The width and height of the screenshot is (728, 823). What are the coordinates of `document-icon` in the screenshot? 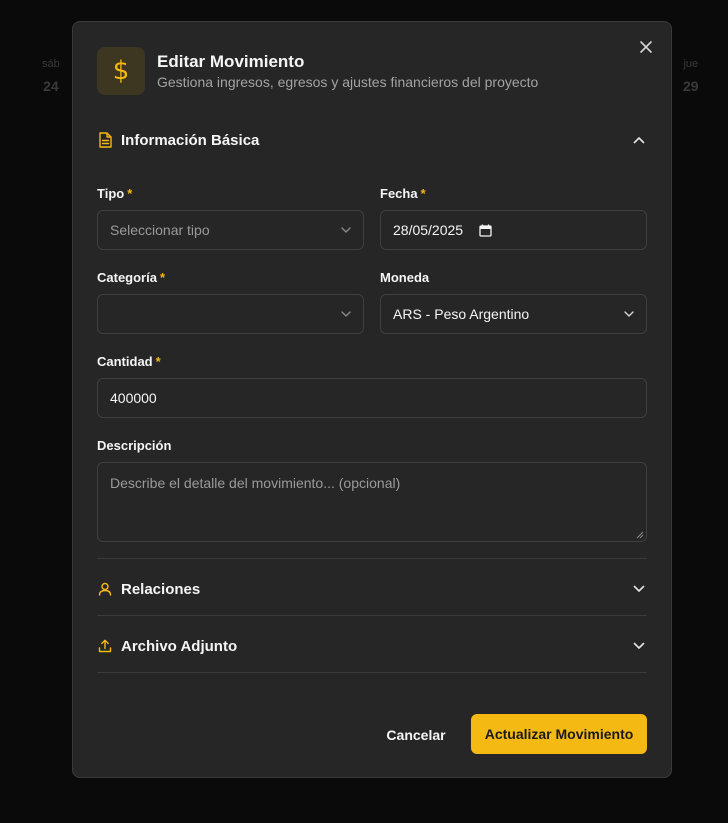 It's located at (105, 140).